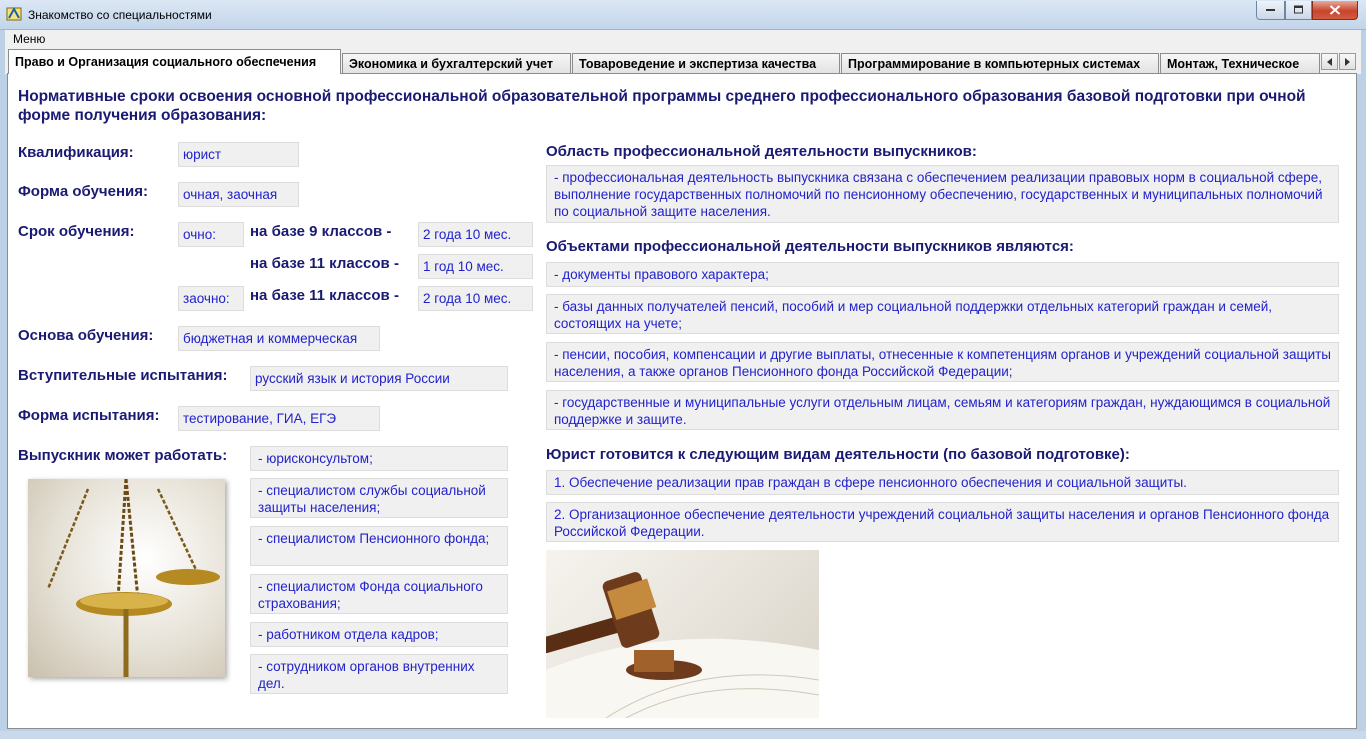  Describe the element at coordinates (379, 378) in the screenshot. I see `entrance-exams-value: русский язык и история России` at that location.